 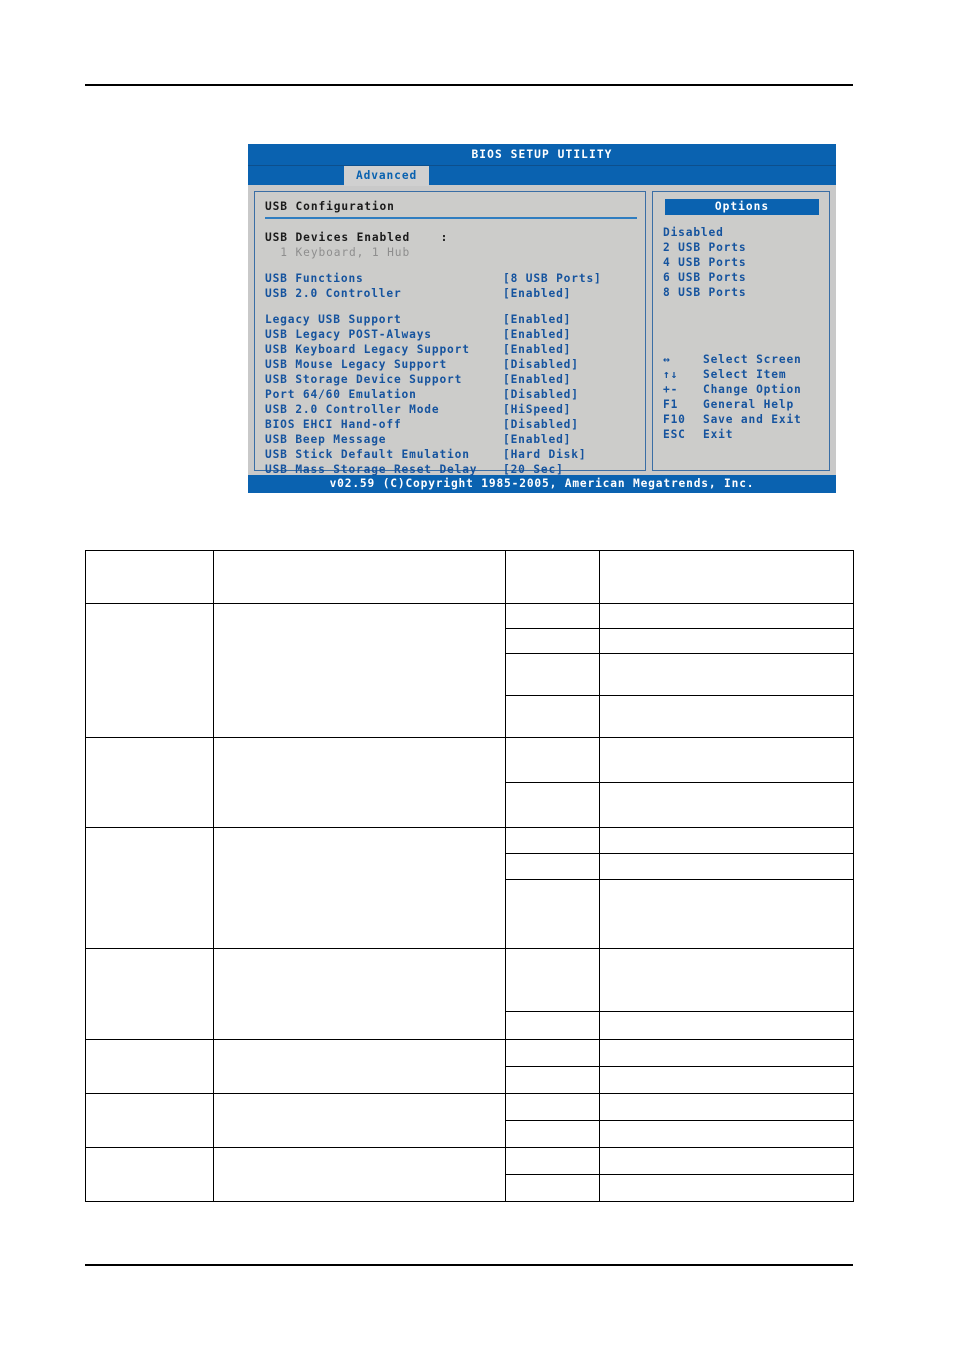 What do you see at coordinates (752, 419) in the screenshot?
I see `legend-description: Save and Exit` at bounding box center [752, 419].